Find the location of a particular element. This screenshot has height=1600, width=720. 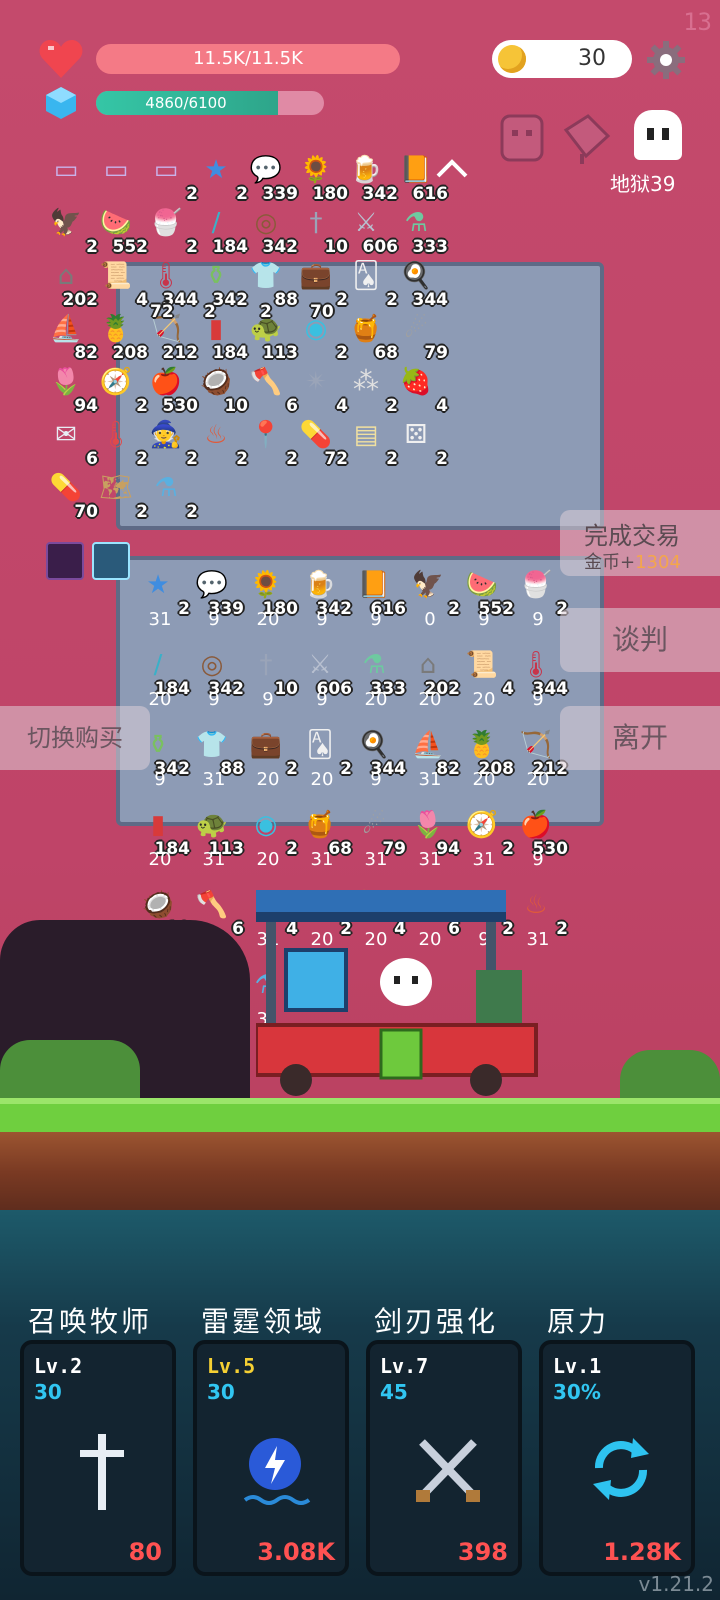

shop-item: 🍉 552 is located at coordinates (487, 592).